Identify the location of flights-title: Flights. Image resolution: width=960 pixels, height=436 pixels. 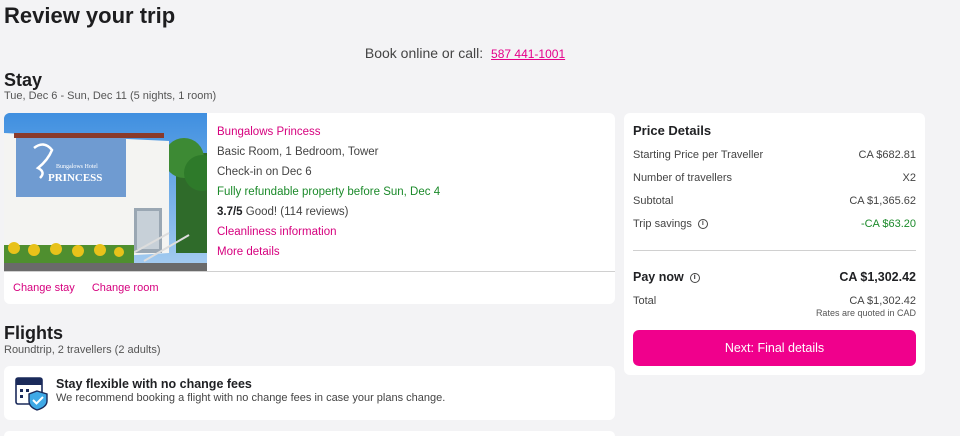
(33, 333).